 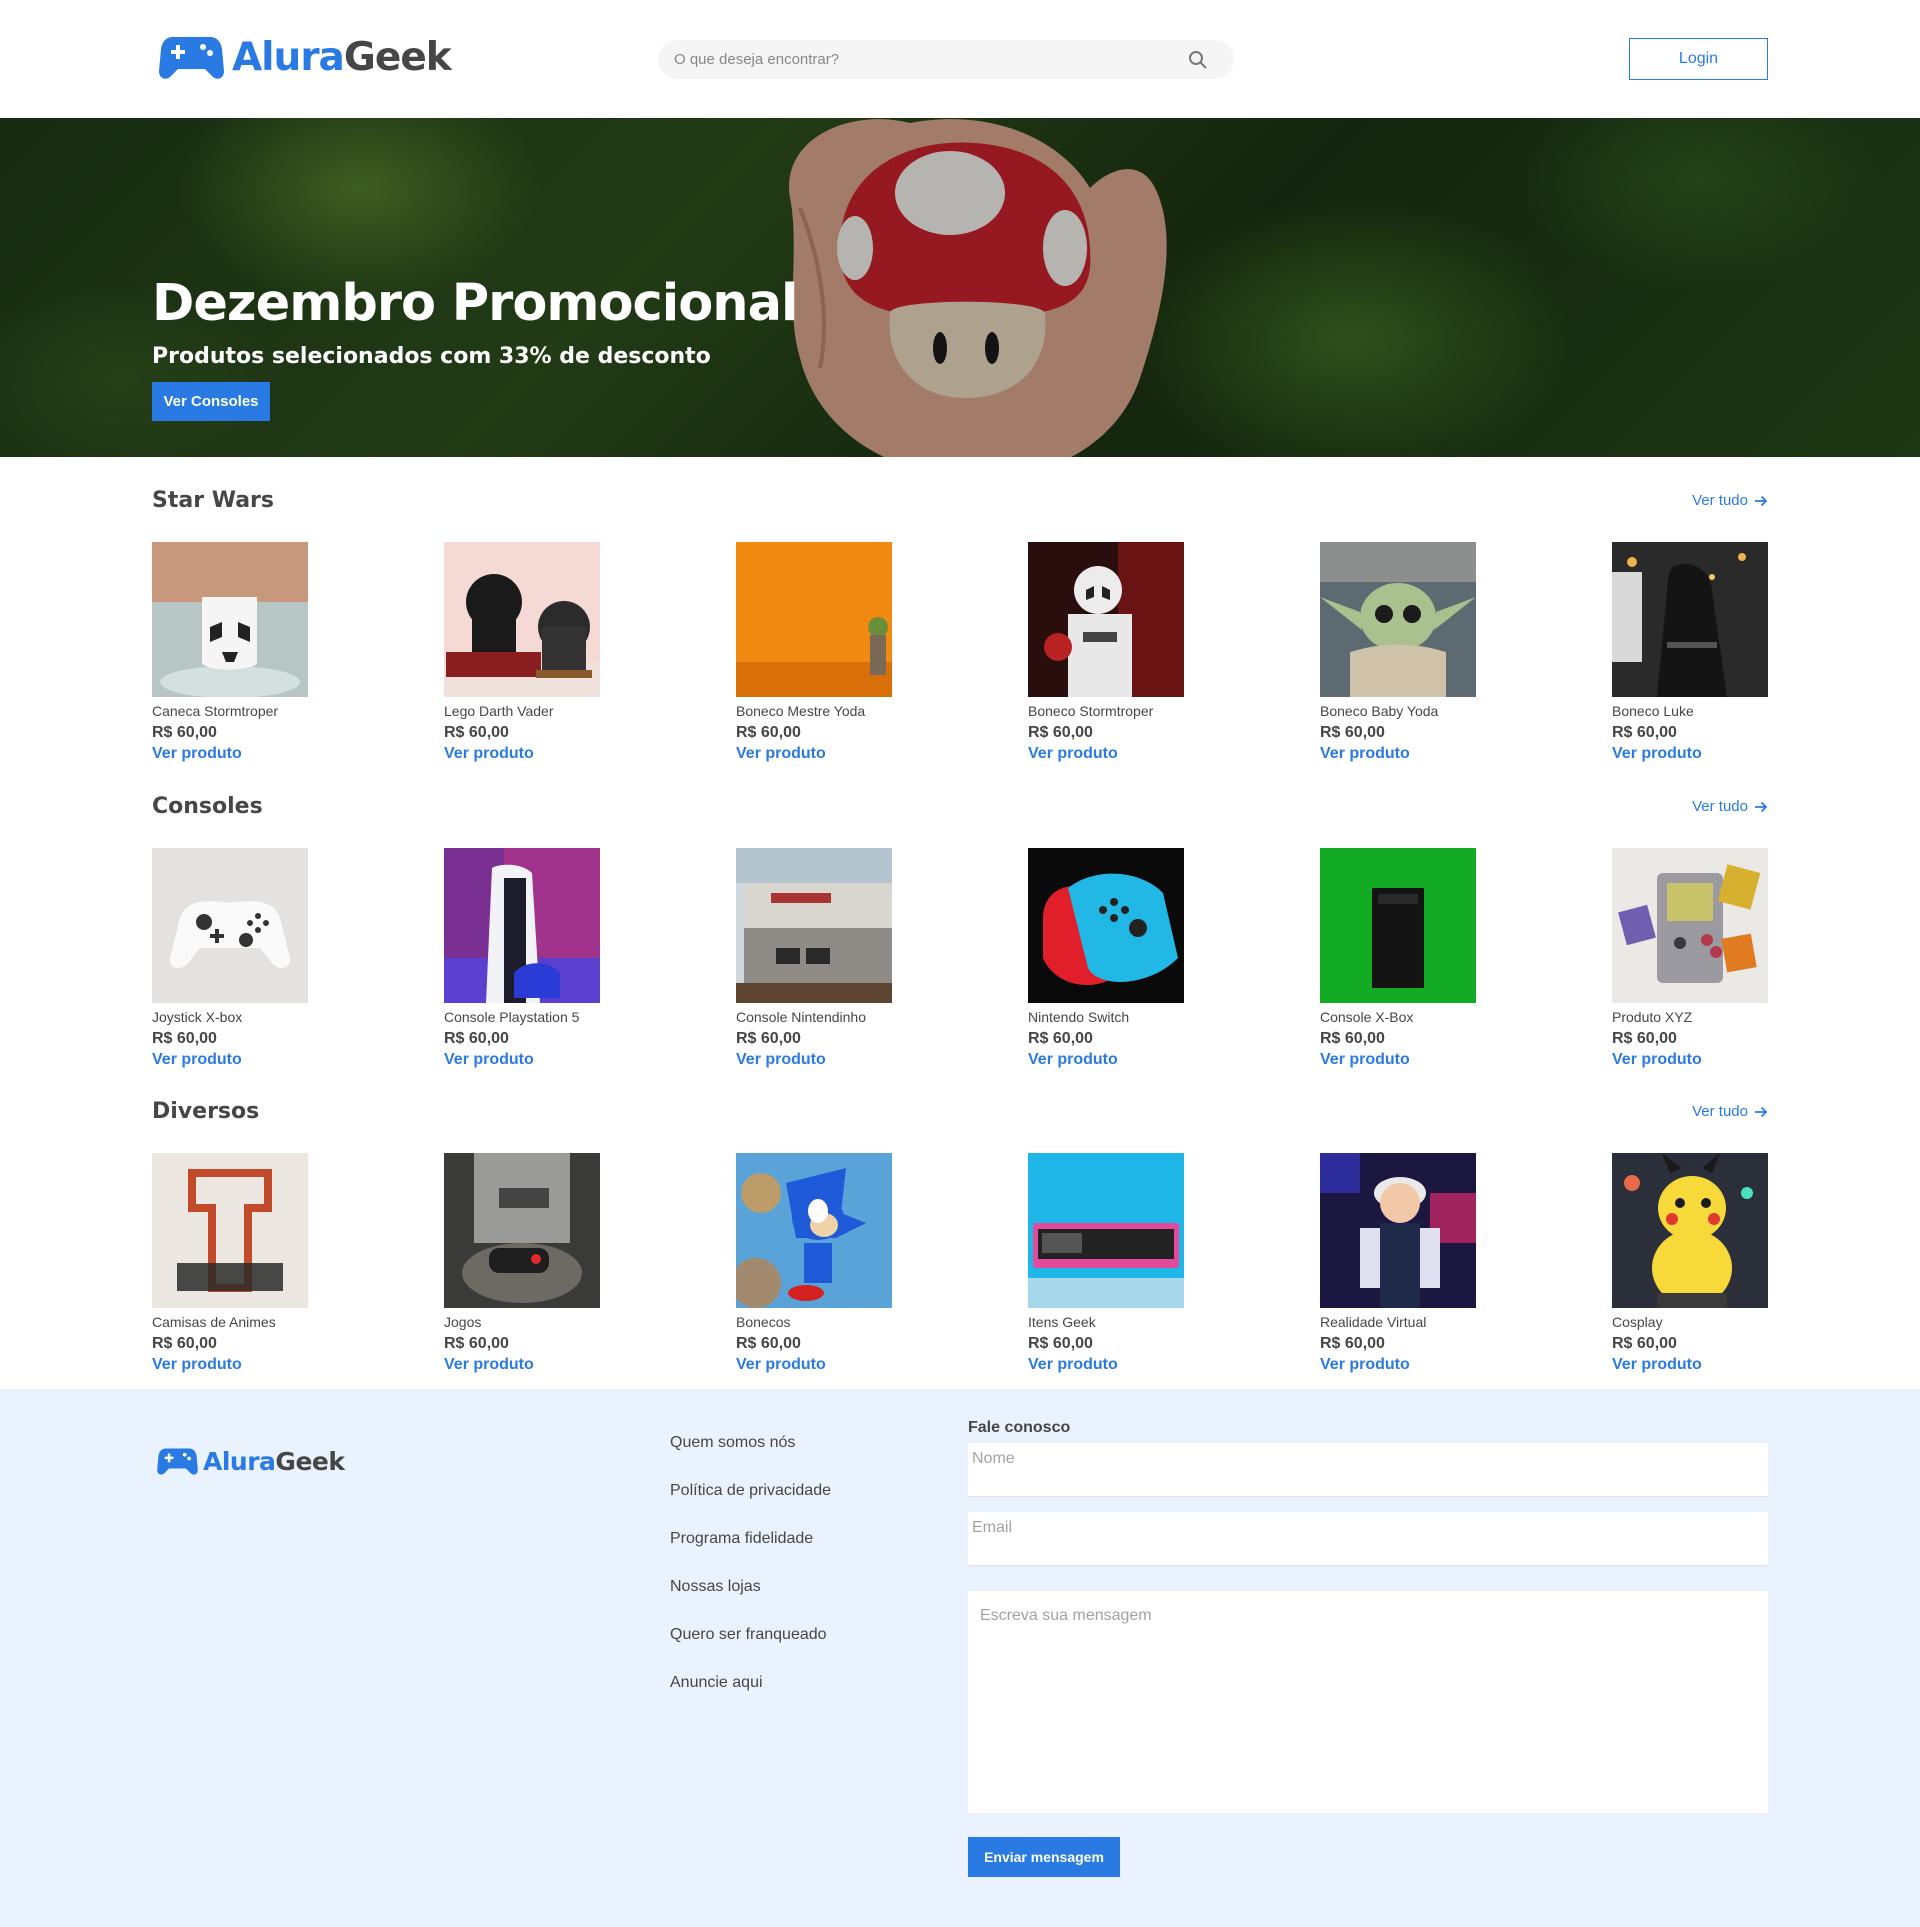 What do you see at coordinates (801, 711) in the screenshot?
I see `product-name: Boneco Mestre Yoda` at bounding box center [801, 711].